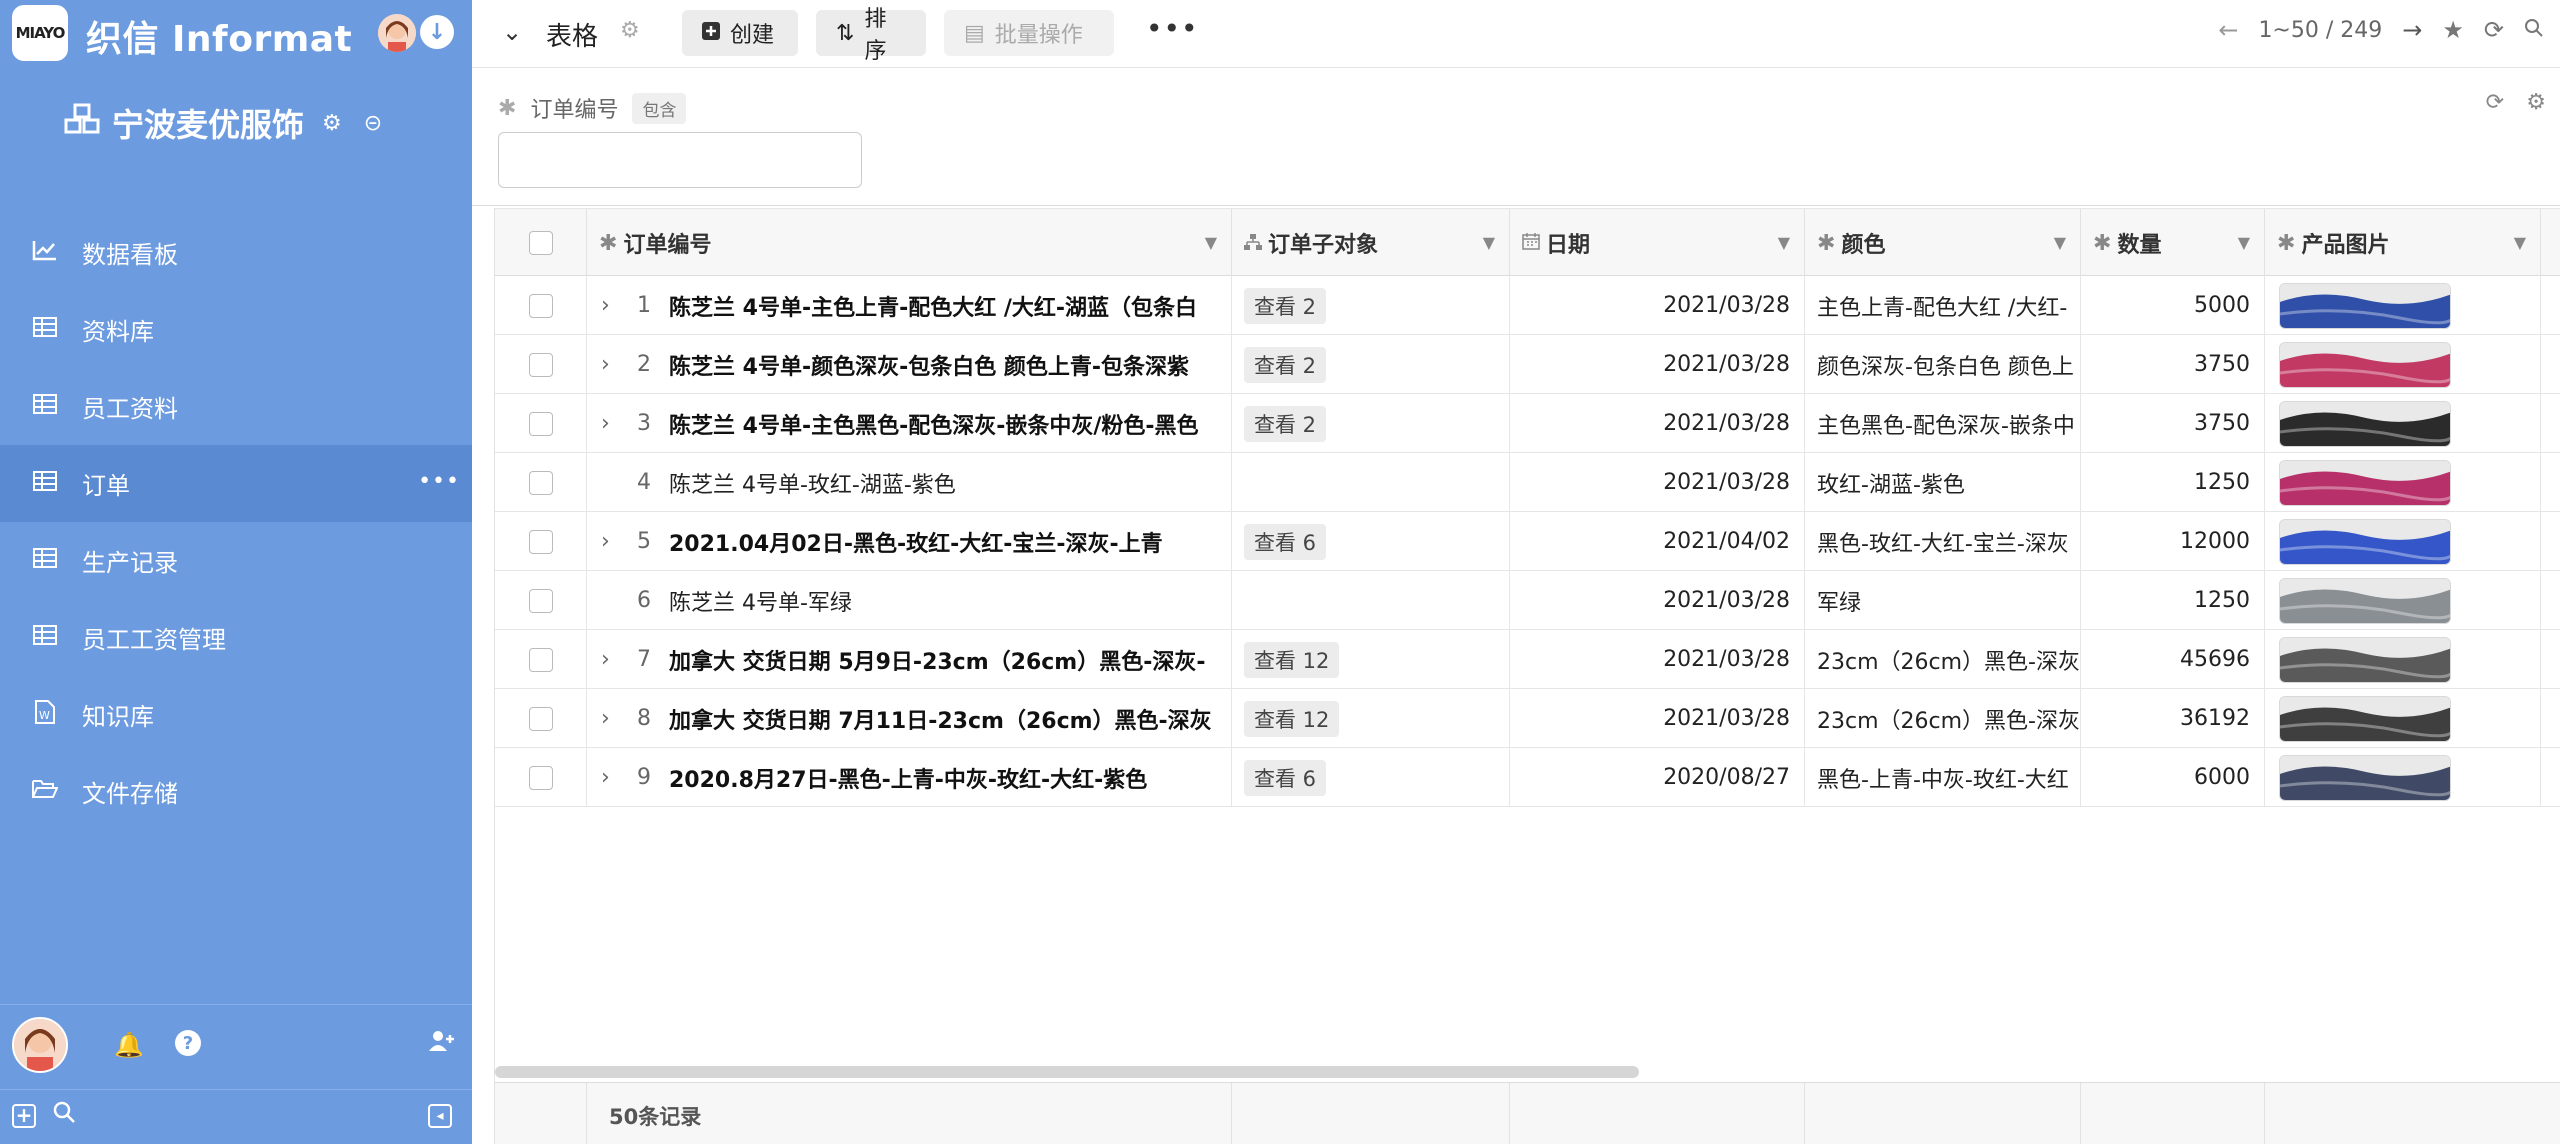  What do you see at coordinates (440, 1116) in the screenshot?
I see `collapse-sidebar-icon: ◂` at bounding box center [440, 1116].